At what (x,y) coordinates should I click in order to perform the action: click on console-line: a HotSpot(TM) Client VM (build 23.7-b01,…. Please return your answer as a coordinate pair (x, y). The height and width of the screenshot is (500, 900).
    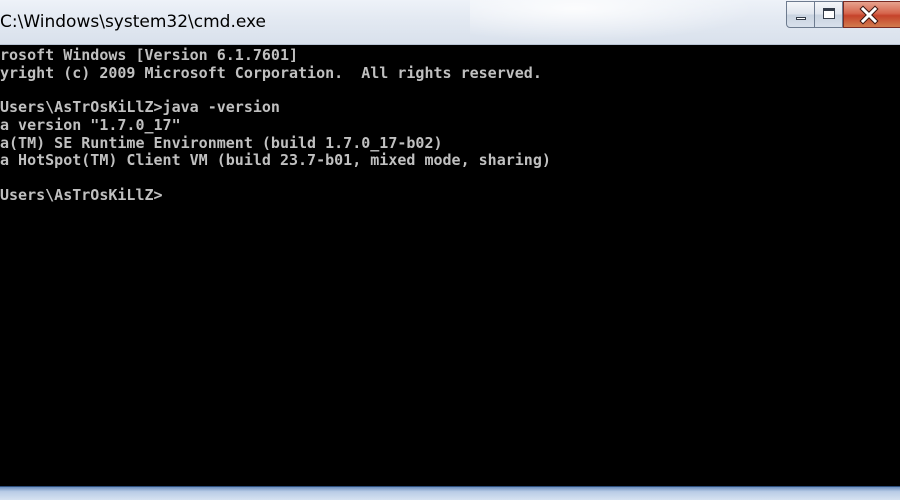
    Looking at the image, I should click on (275, 160).